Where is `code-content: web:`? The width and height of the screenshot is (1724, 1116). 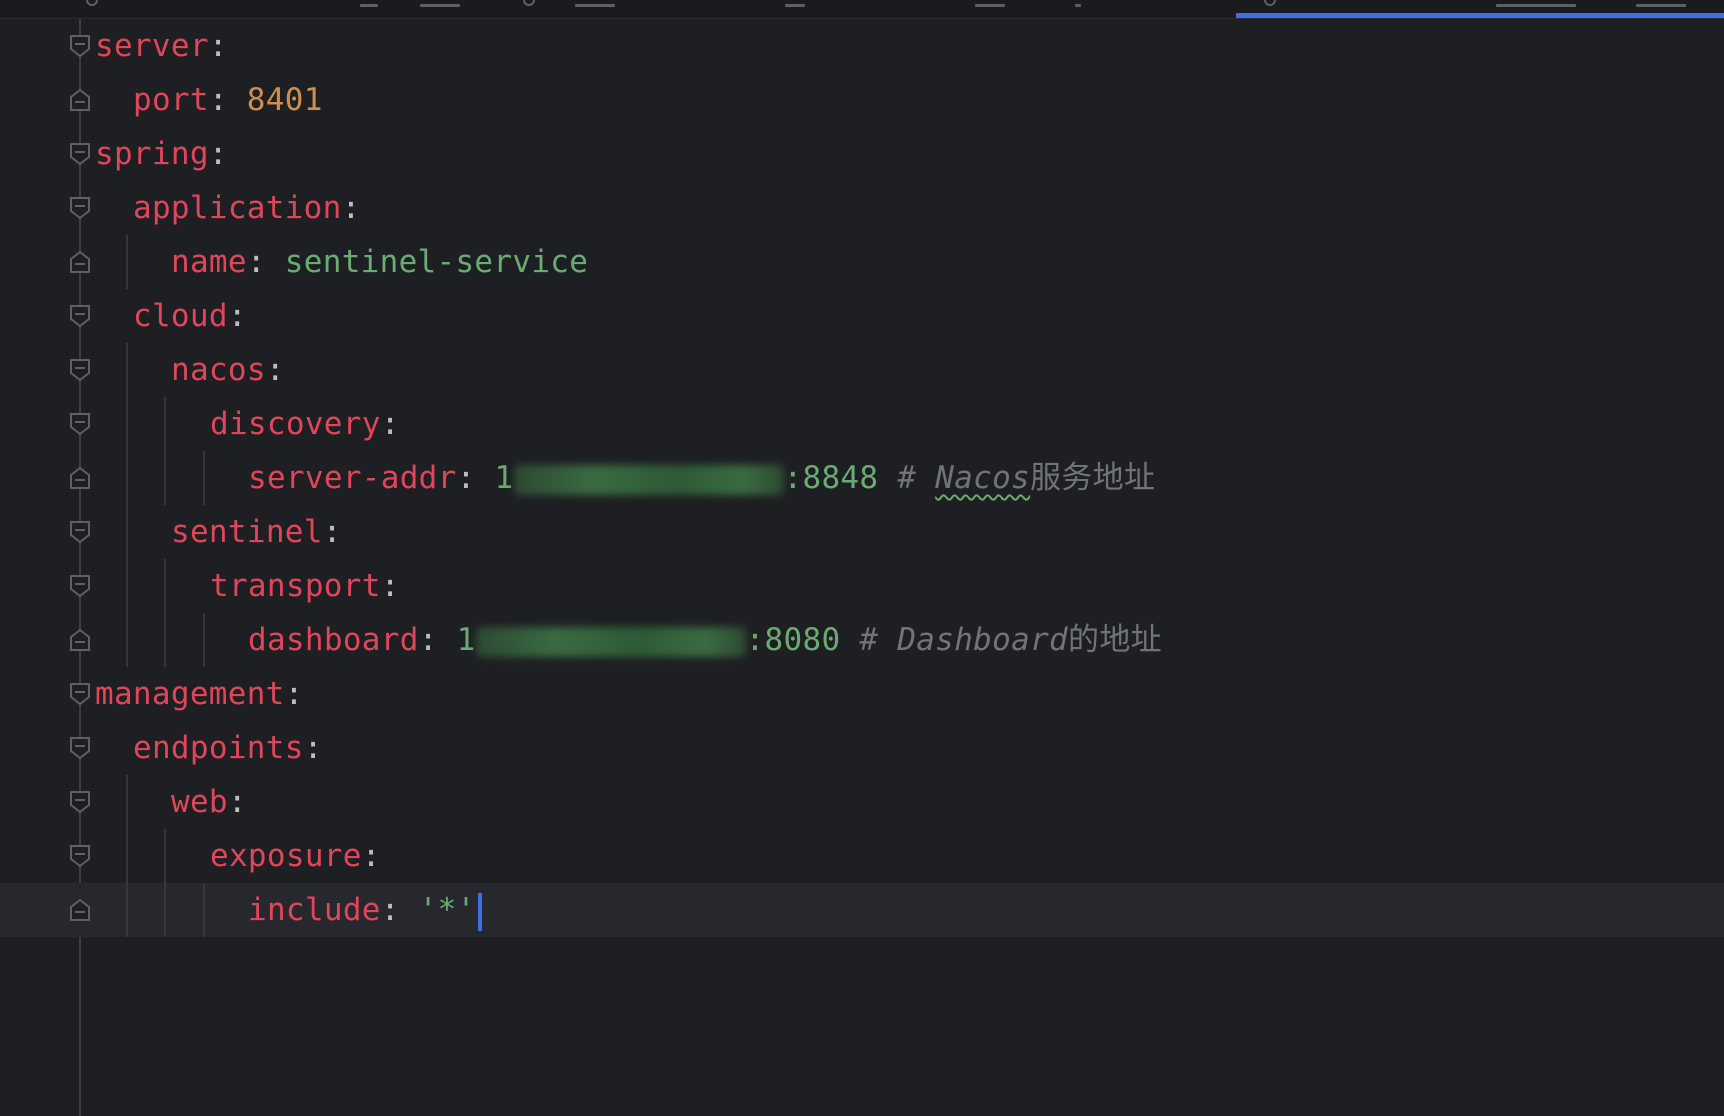 code-content: web: is located at coordinates (209, 802).